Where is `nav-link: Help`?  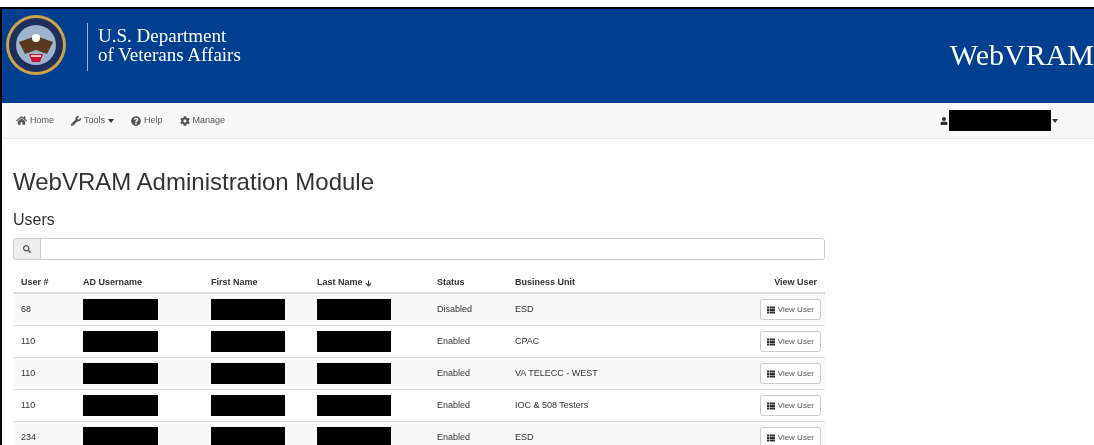 nav-link: Help is located at coordinates (147, 120).